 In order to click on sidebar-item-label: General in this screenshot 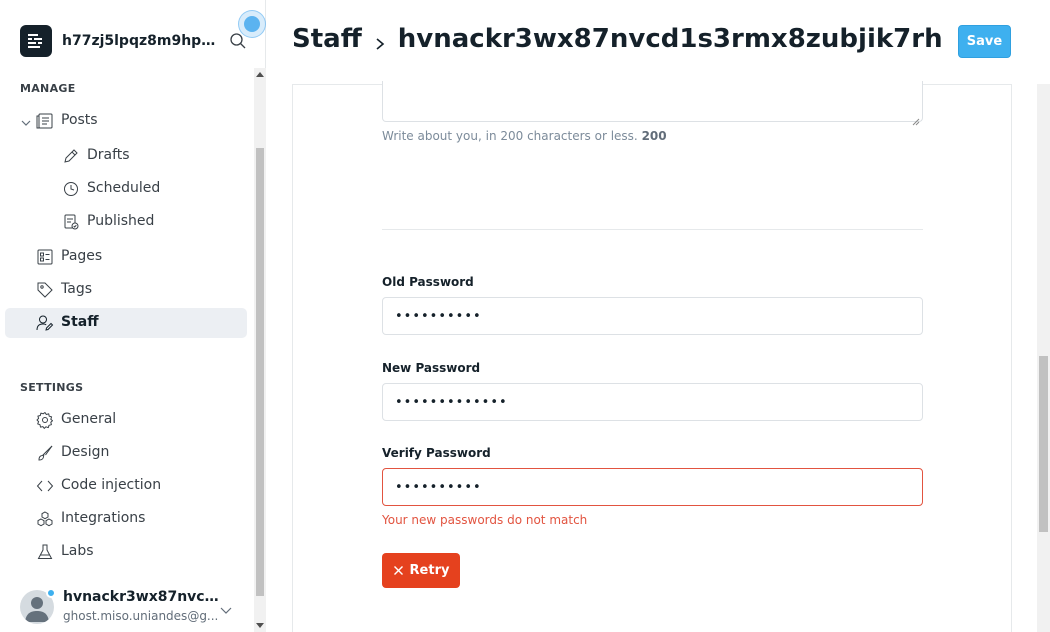, I will do `click(89, 419)`.